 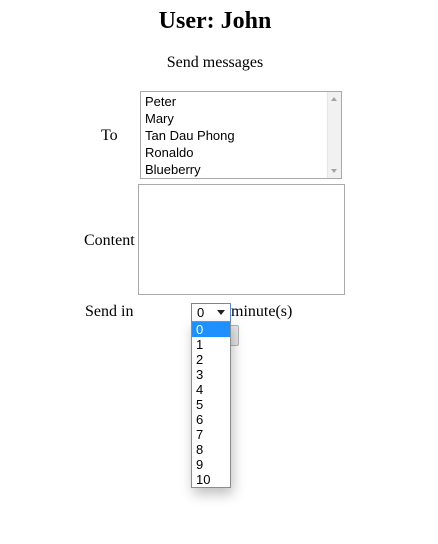 What do you see at coordinates (211, 464) in the screenshot?
I see `dropdown-option: 9` at bounding box center [211, 464].